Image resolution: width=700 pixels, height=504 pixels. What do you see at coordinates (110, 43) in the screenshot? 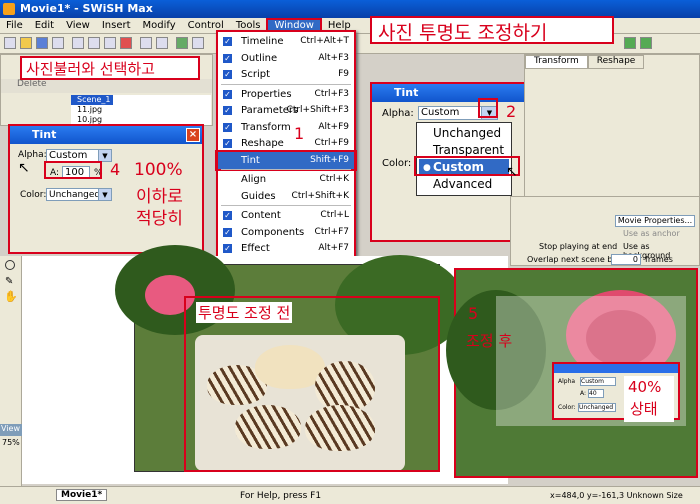
I see `paste-icon` at bounding box center [110, 43].